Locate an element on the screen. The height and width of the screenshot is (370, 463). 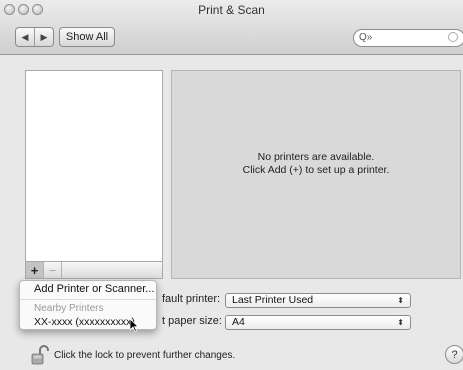
add-printer-button: + is located at coordinates (35, 270).